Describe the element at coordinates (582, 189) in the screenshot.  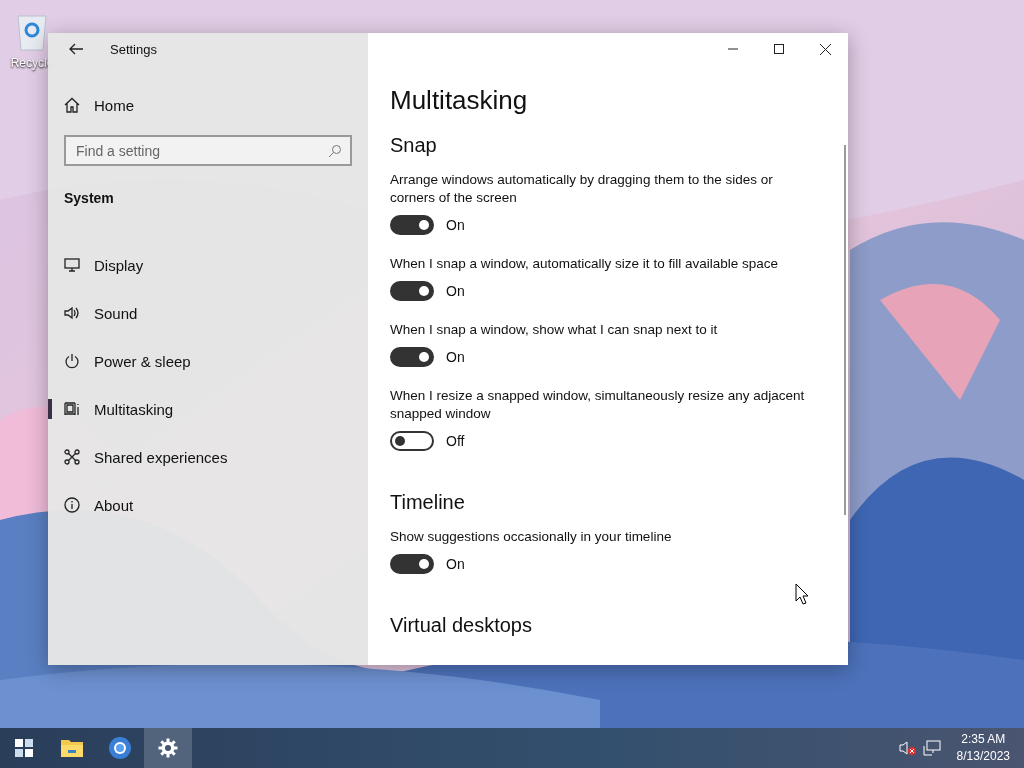
I see `setting-description: Arrange windows automatically by dragging them to the sides or corners of the screen` at that location.